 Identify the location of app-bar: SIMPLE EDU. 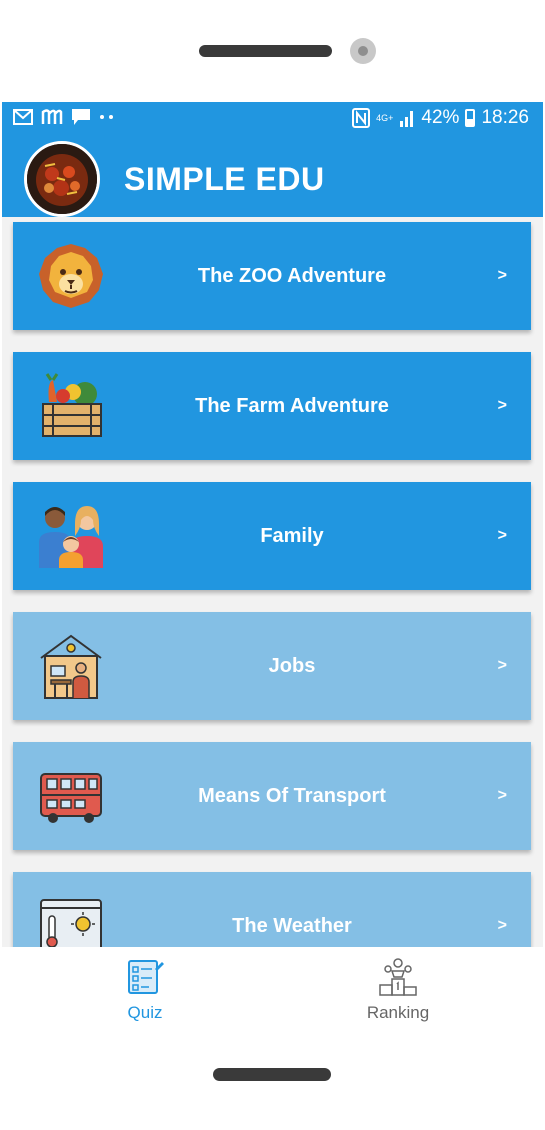
(272, 177).